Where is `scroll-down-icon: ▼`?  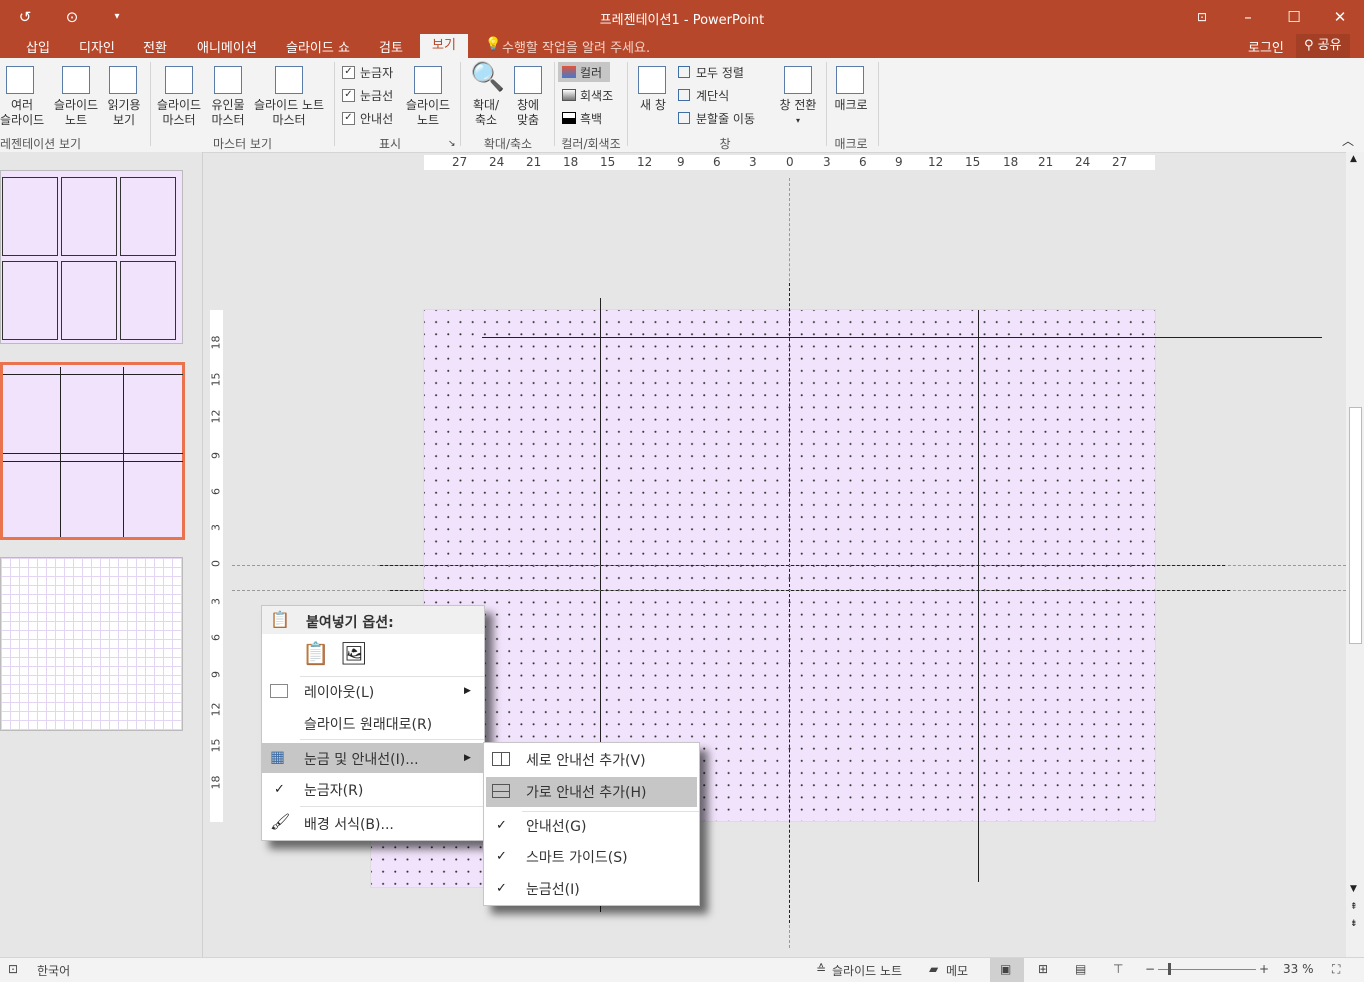 scroll-down-icon: ▼ is located at coordinates (1353, 889).